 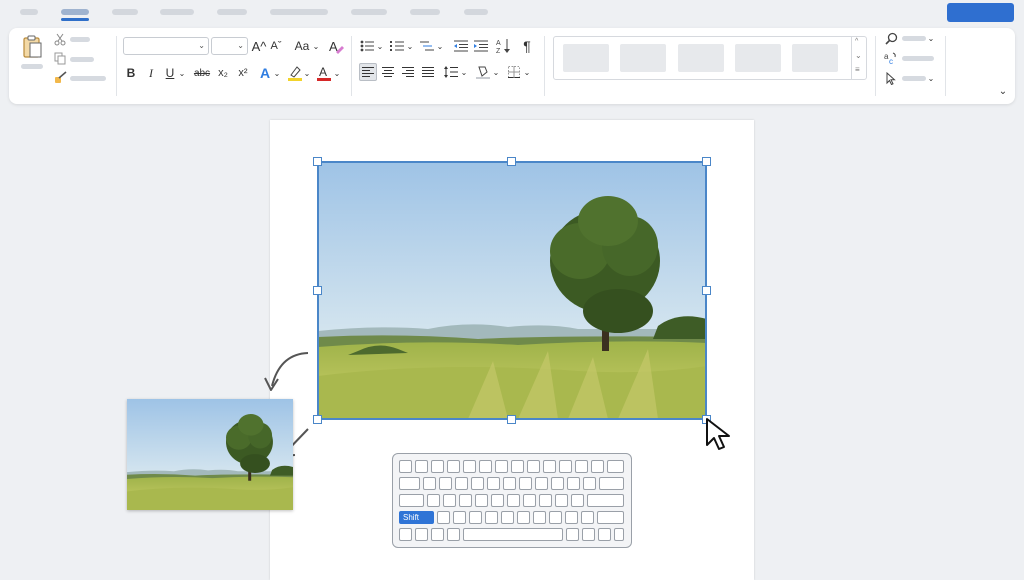 I want to click on tab-home, so click(x=75, y=12).